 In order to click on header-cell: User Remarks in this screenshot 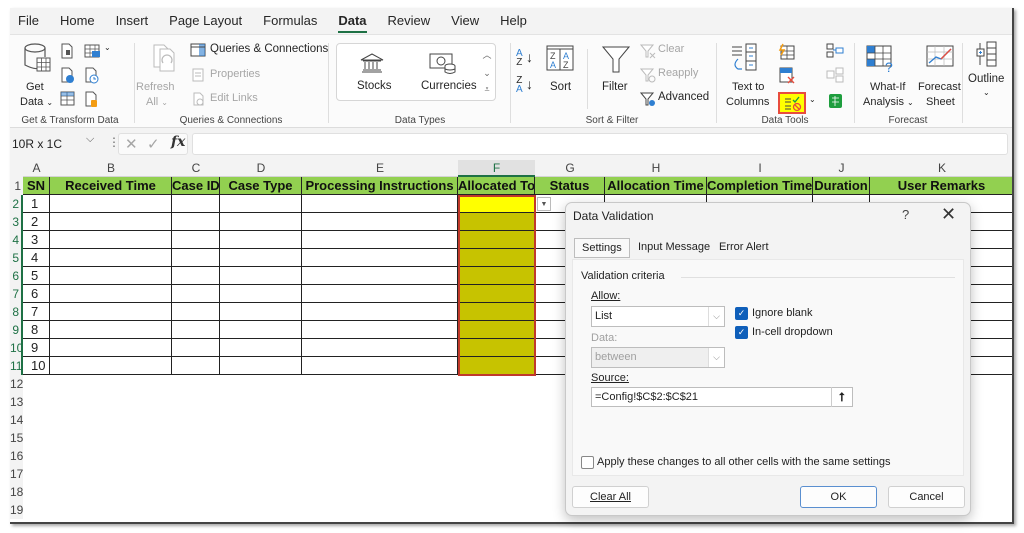, I will do `click(941, 186)`.